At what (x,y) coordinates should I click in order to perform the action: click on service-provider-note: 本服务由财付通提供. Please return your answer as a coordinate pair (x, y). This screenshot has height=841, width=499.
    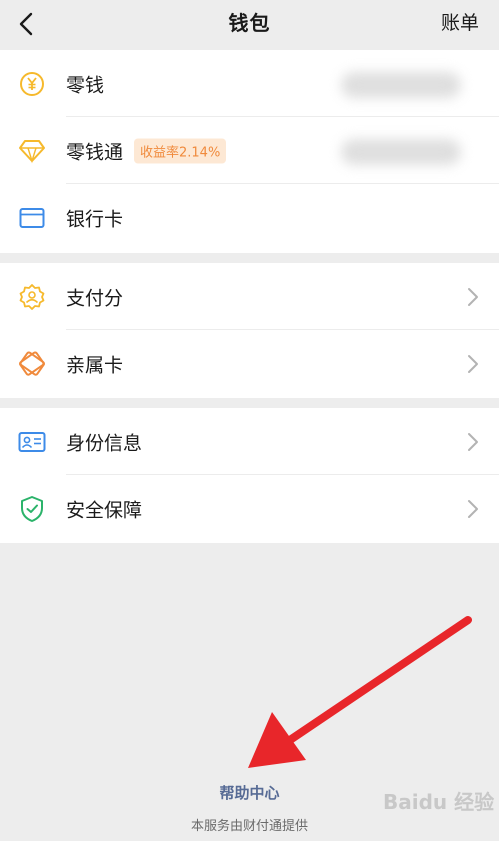
    Looking at the image, I should click on (249, 826).